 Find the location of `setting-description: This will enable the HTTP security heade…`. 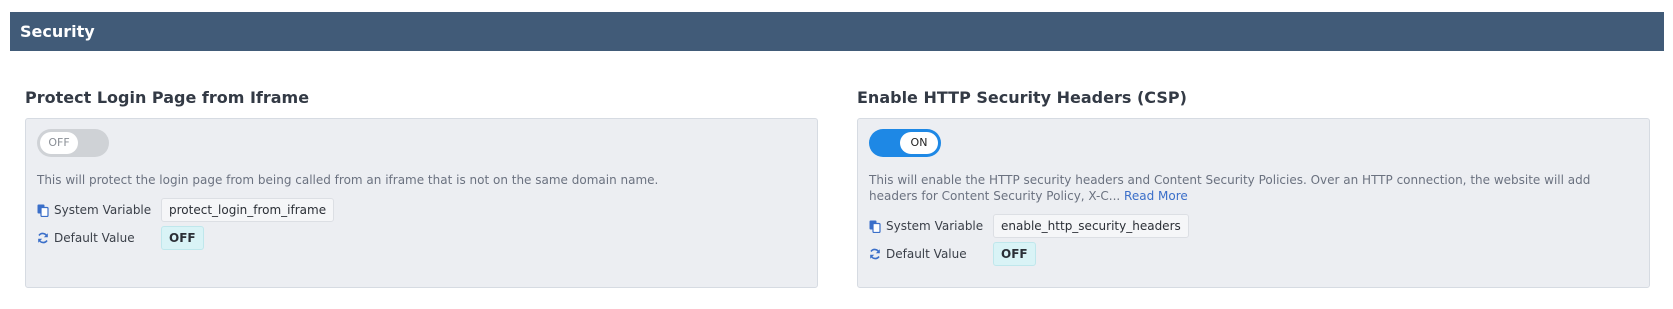

setting-description: This will enable the HTTP security heade… is located at coordinates (1253, 188).